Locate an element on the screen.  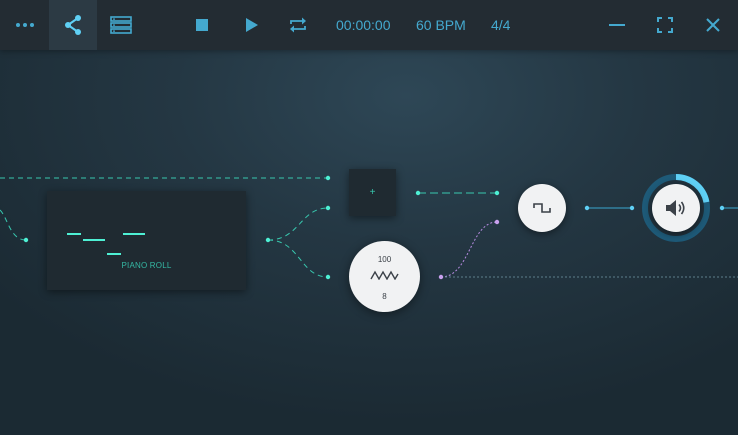
triangle-wave-icon is located at coordinates (384, 275).